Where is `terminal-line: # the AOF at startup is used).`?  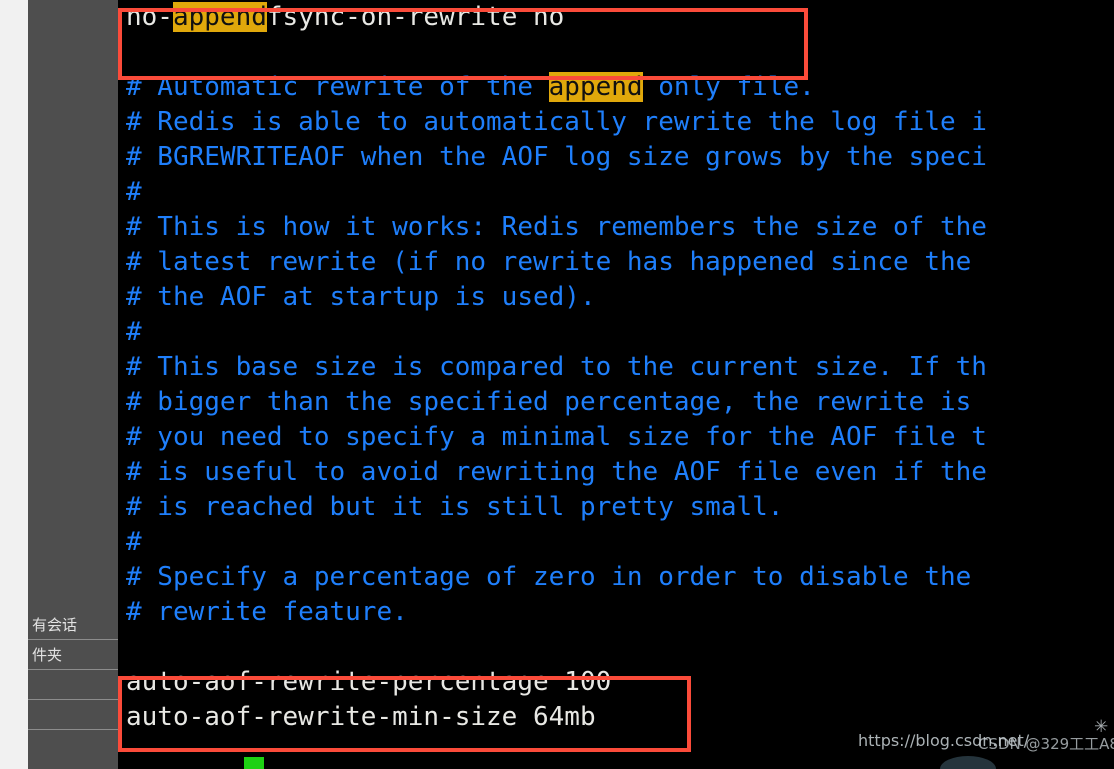
terminal-line: # the AOF at startup is used). is located at coordinates (616, 297).